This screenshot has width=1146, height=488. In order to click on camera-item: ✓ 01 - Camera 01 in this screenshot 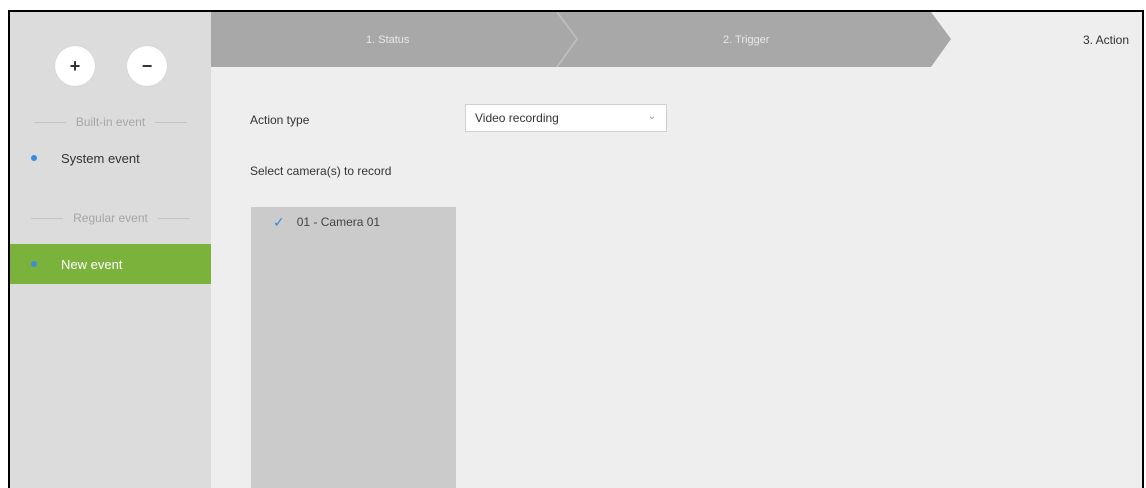, I will do `click(353, 222)`.